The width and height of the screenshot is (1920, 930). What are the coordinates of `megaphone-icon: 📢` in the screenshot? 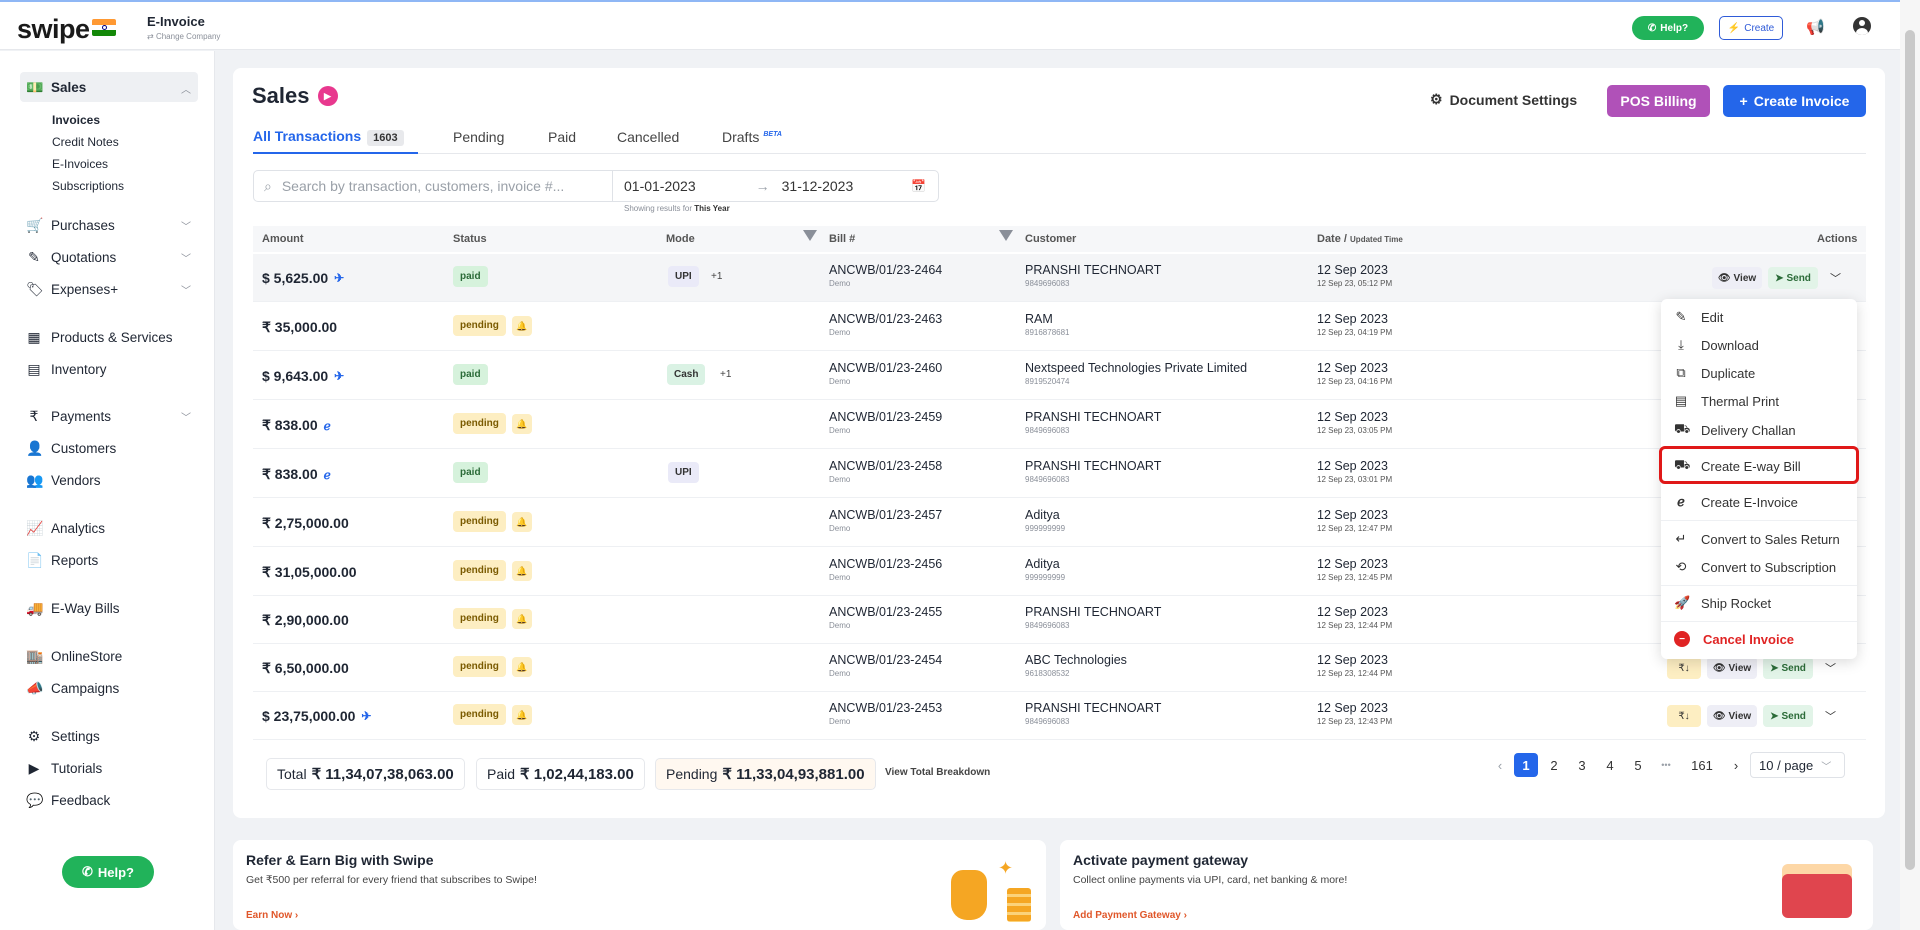 It's located at (1815, 27).